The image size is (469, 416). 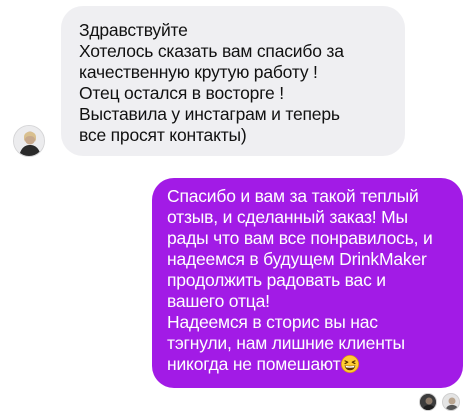 I want to click on message-line: продолжить радовать вас и, so click(x=276, y=280).